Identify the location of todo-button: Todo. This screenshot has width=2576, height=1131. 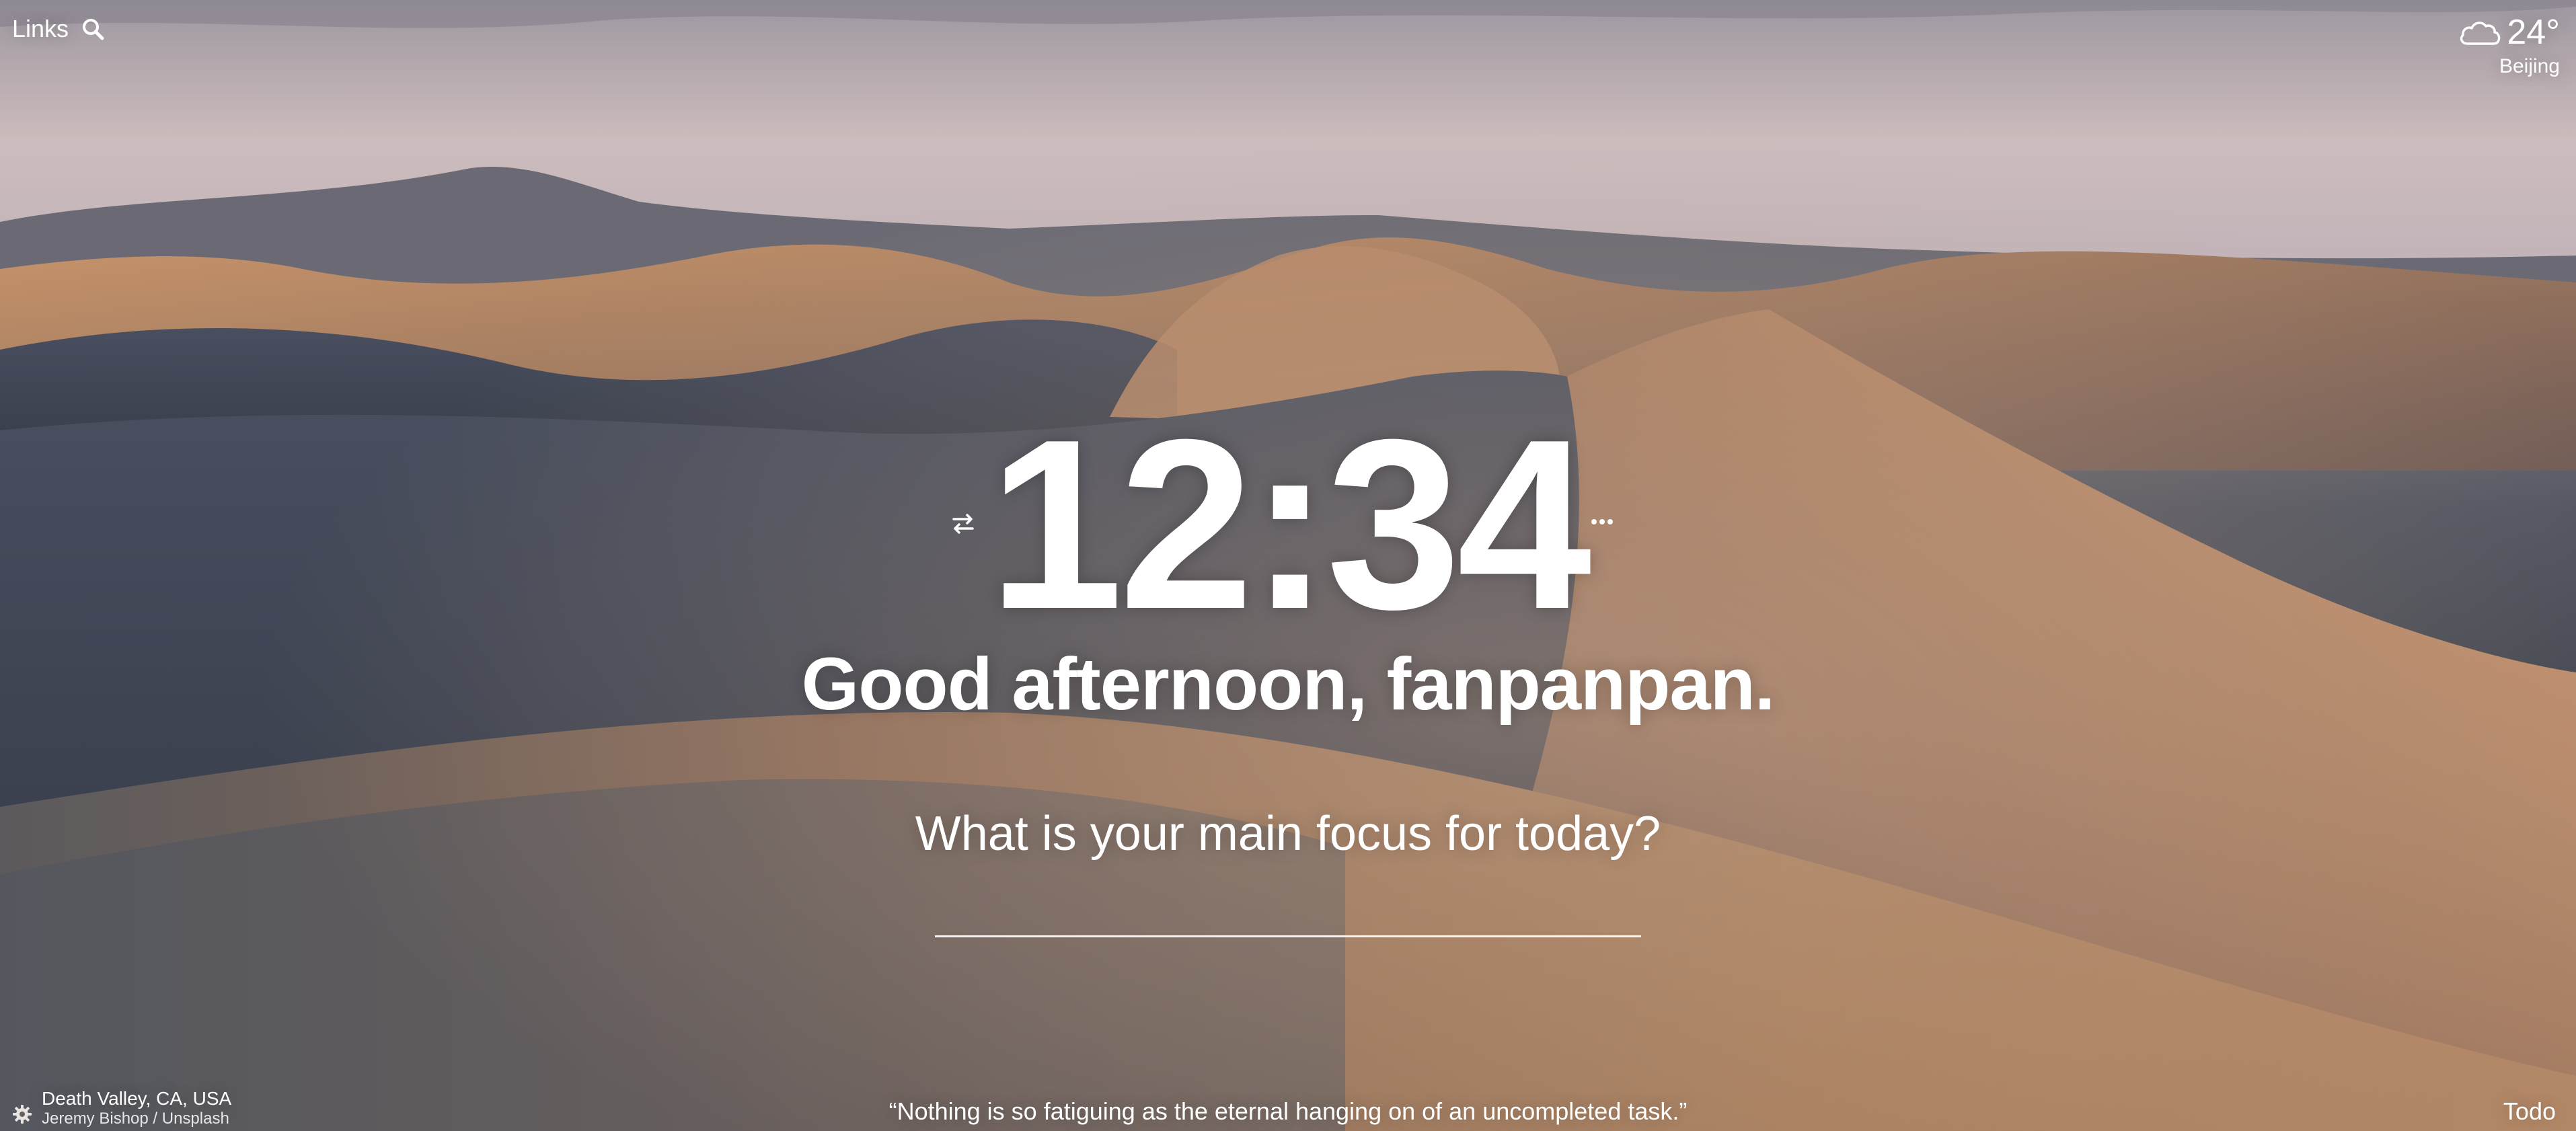
(2529, 1111).